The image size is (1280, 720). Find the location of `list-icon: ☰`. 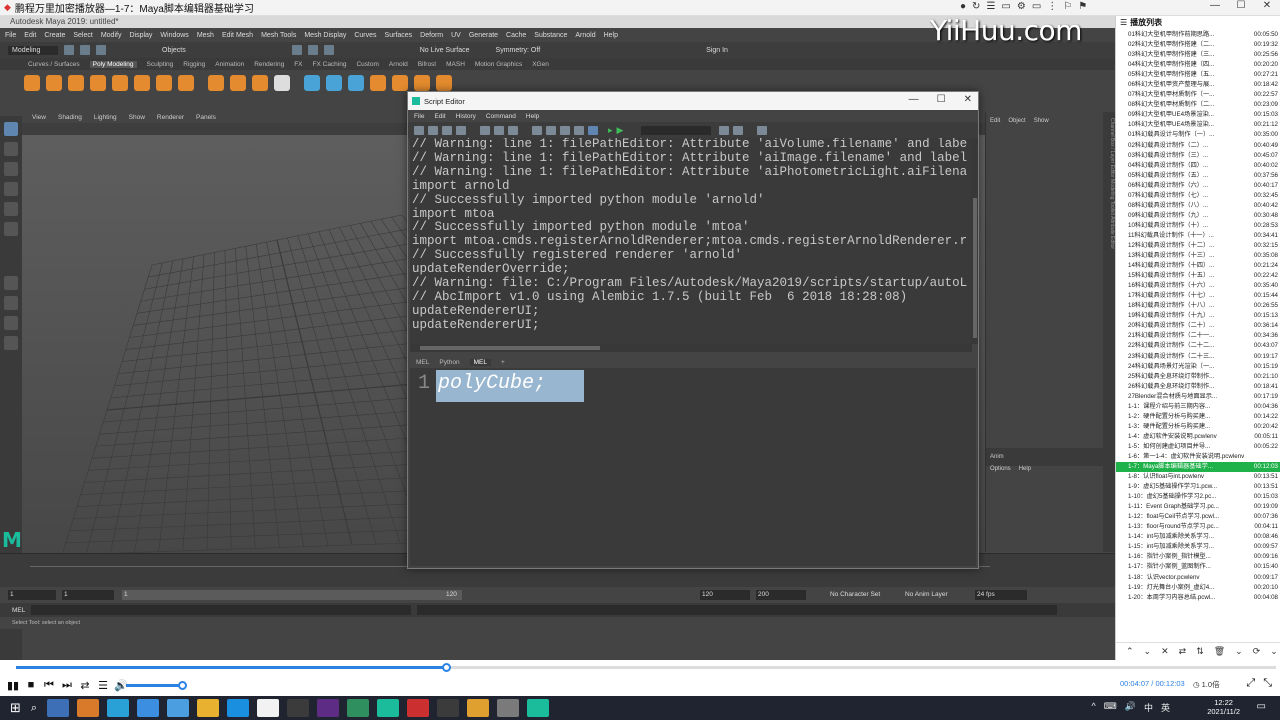

list-icon: ☰ is located at coordinates (103, 685).